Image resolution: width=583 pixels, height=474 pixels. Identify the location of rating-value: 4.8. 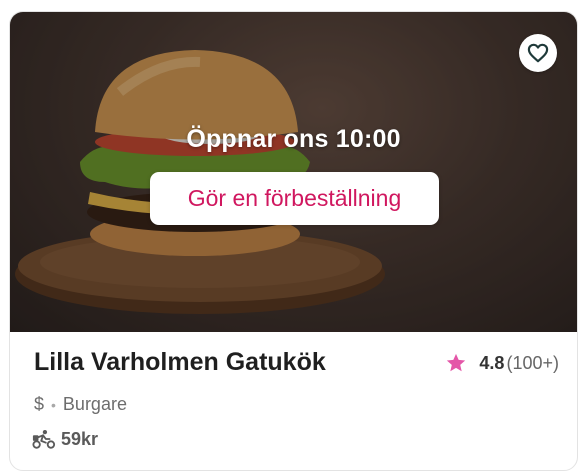
(492, 362).